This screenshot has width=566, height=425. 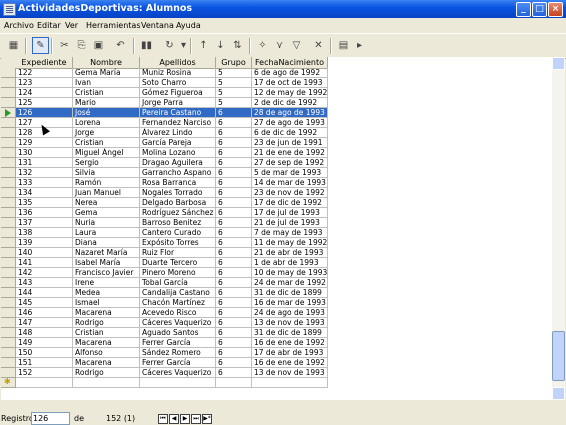 I want to click on menu-ver: Ver, so click(x=71, y=25).